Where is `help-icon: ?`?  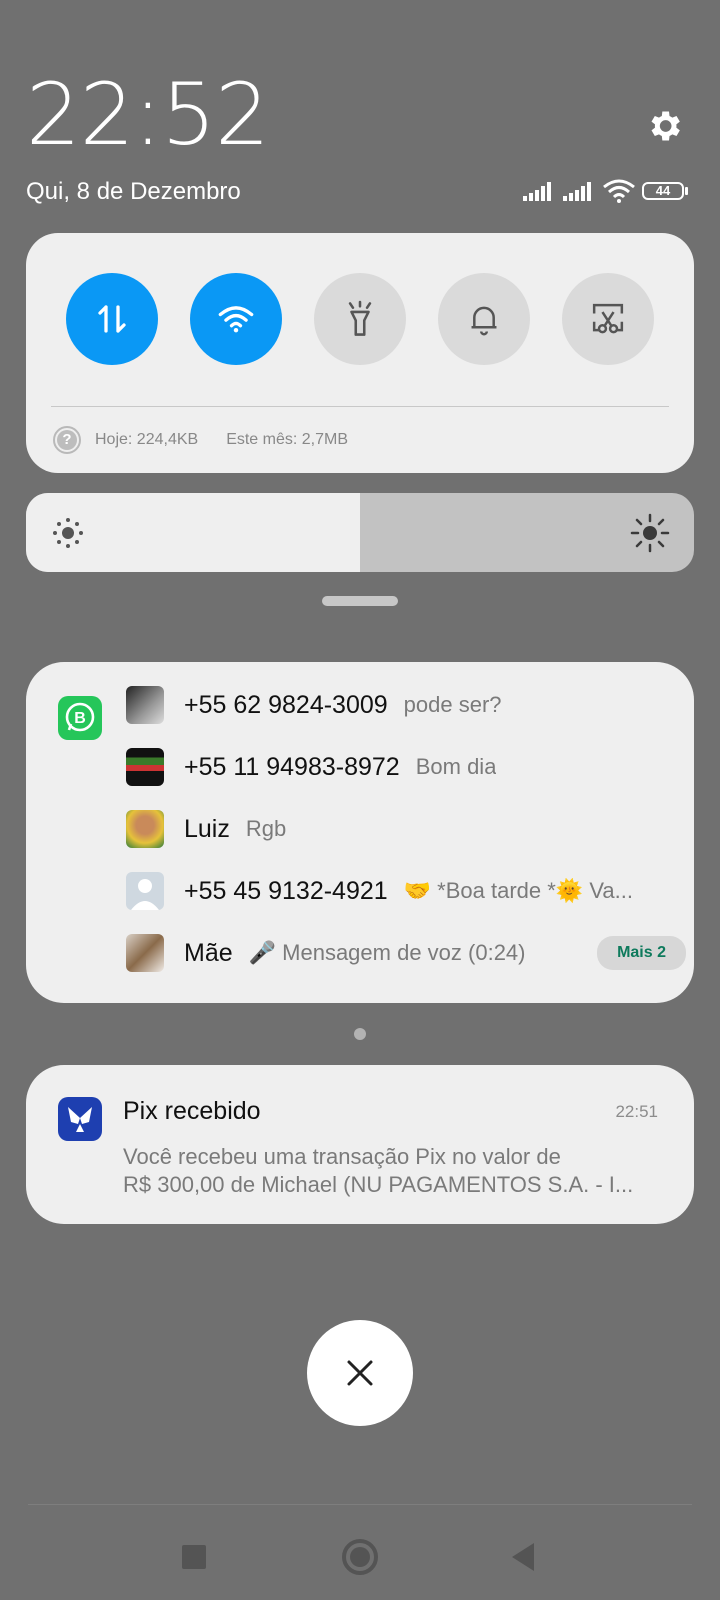 help-icon: ? is located at coordinates (67, 440).